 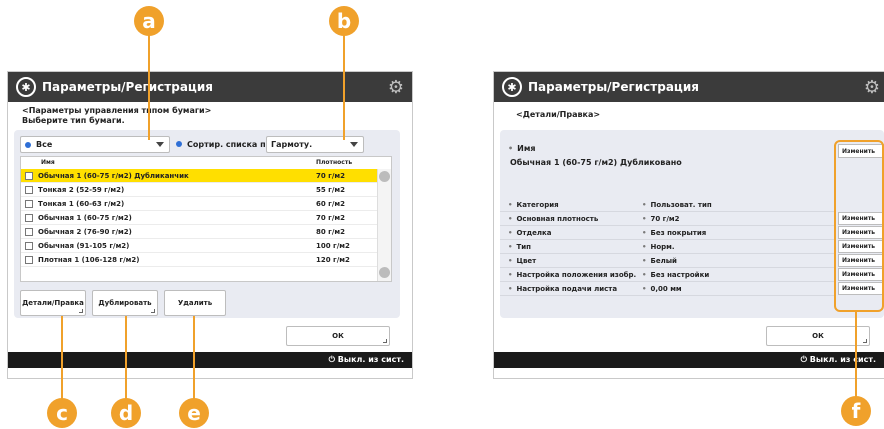 What do you see at coordinates (818, 336) in the screenshot?
I see `ok-label: ОК` at bounding box center [818, 336].